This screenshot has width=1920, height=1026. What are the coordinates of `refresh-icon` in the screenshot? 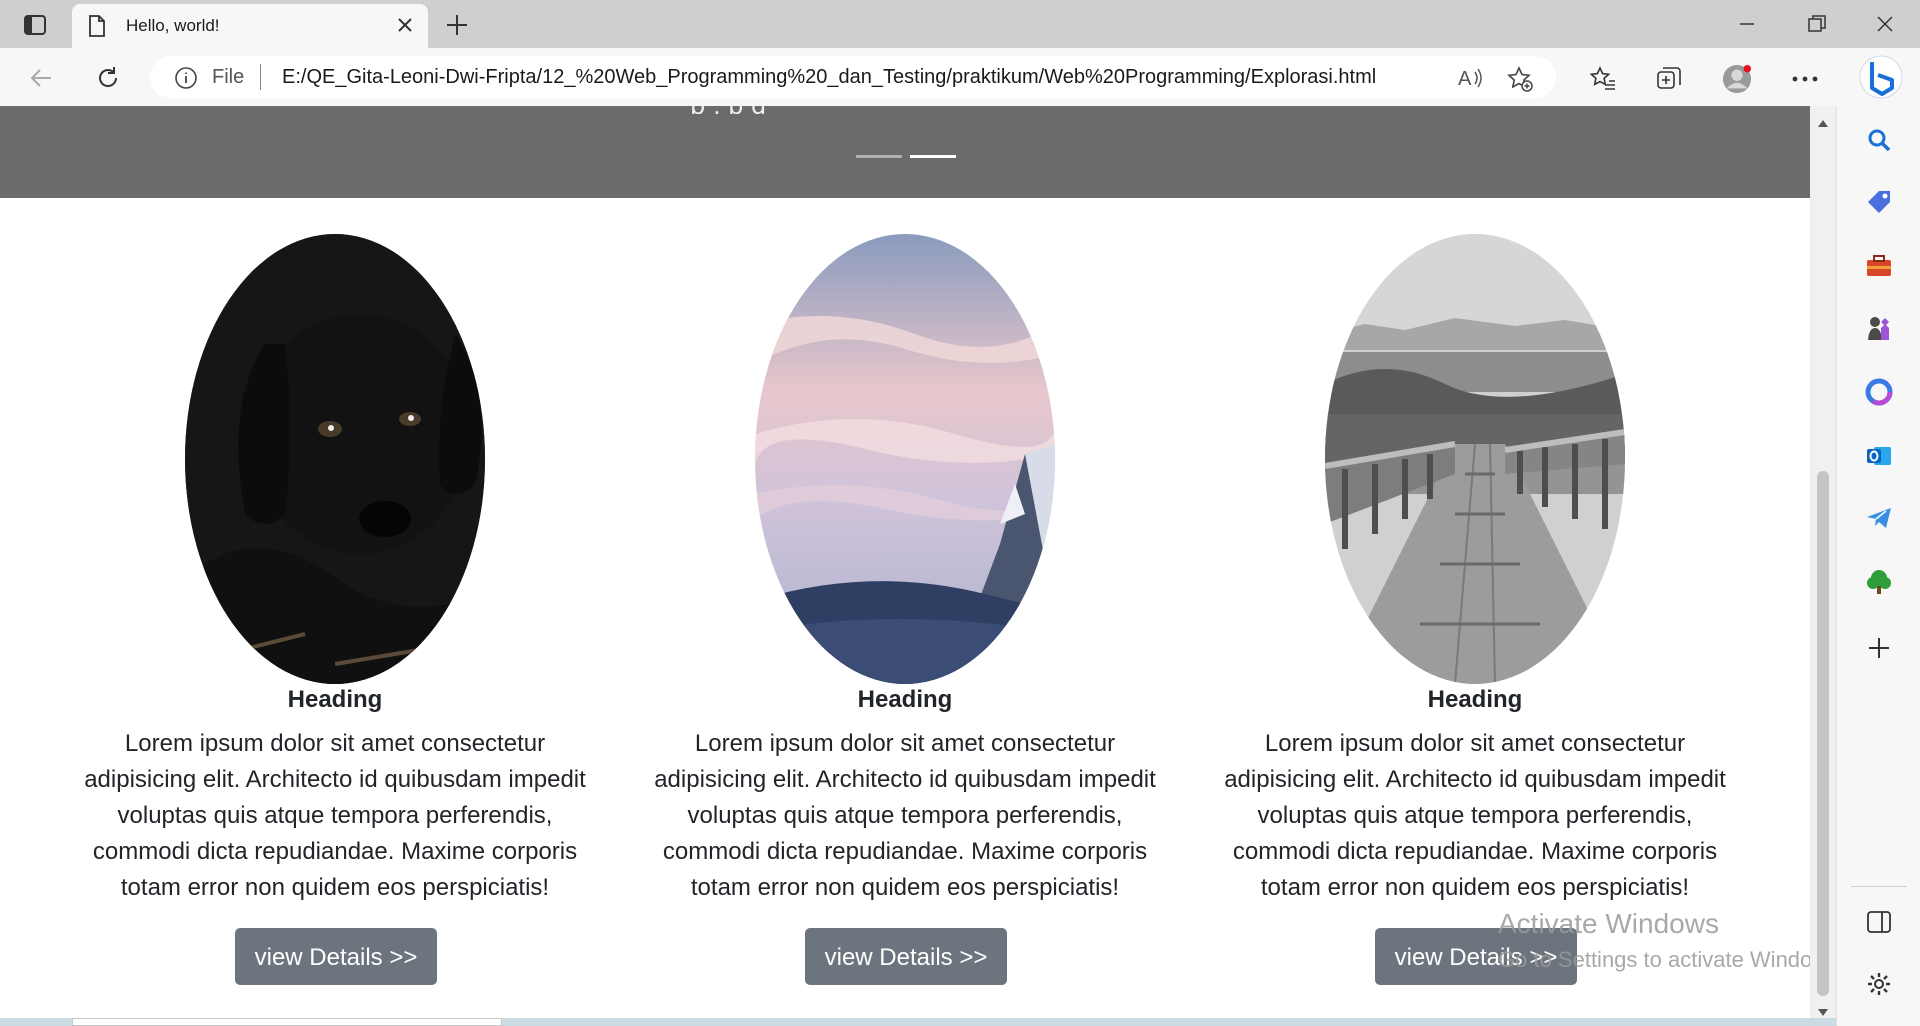 It's located at (108, 78).